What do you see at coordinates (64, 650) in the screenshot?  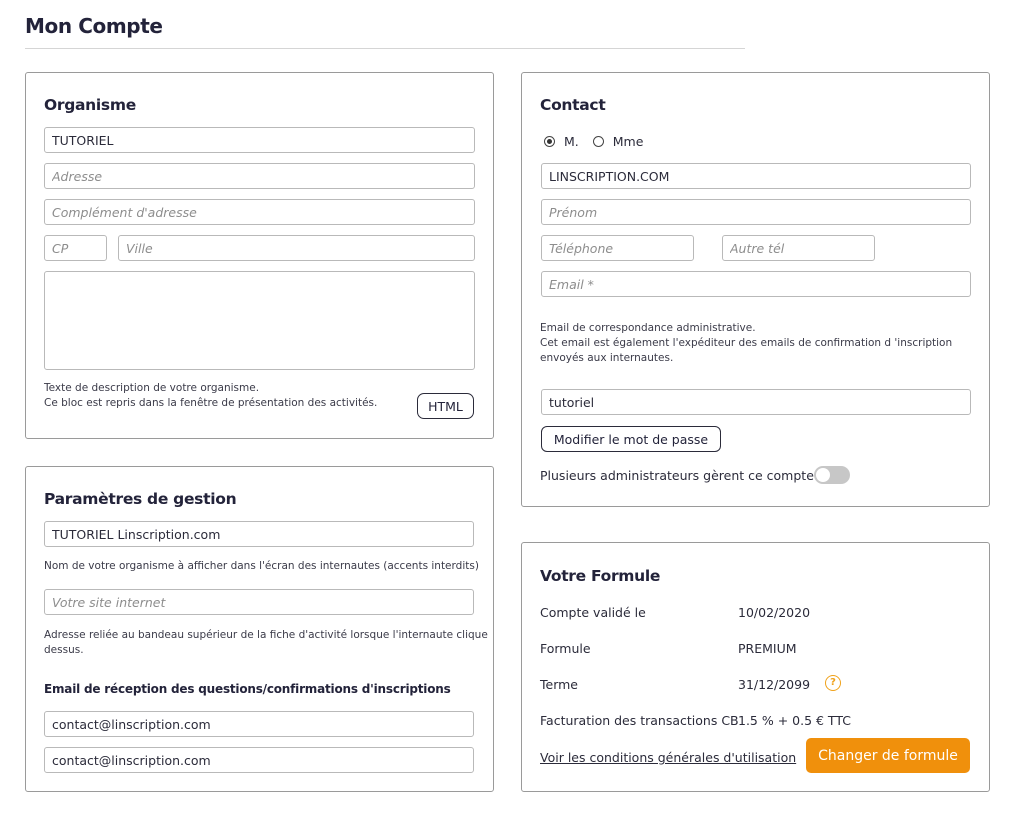 I see `website-help-line2: dessus.` at bounding box center [64, 650].